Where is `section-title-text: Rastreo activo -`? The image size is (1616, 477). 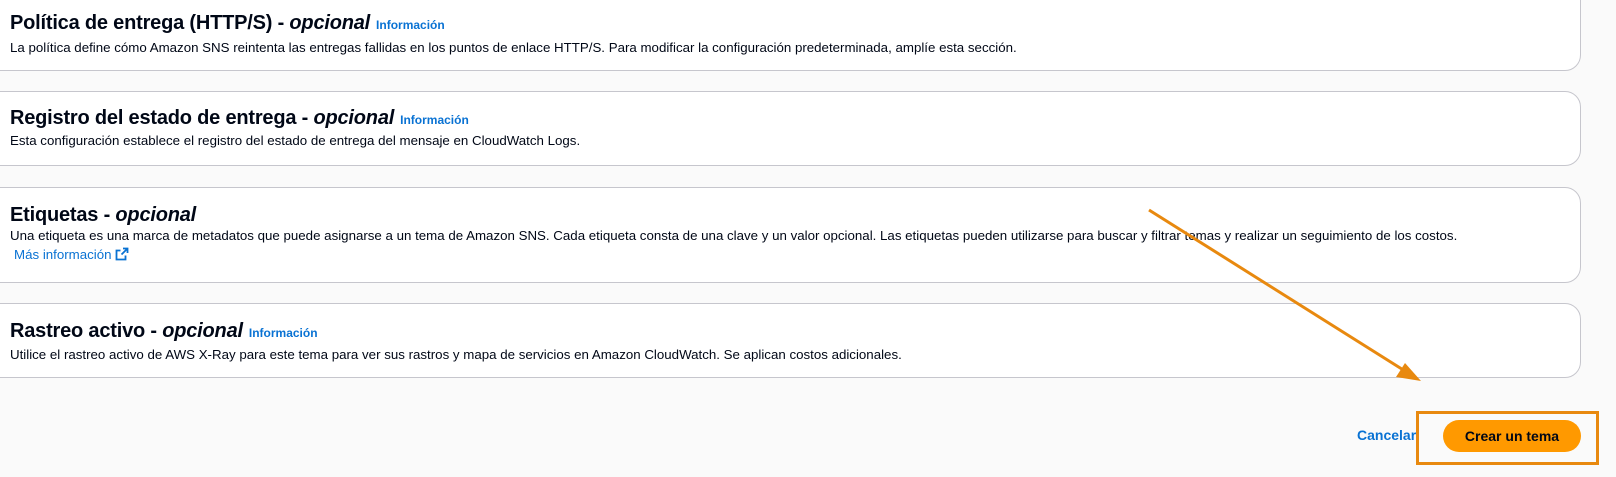 section-title-text: Rastreo activo - is located at coordinates (86, 331).